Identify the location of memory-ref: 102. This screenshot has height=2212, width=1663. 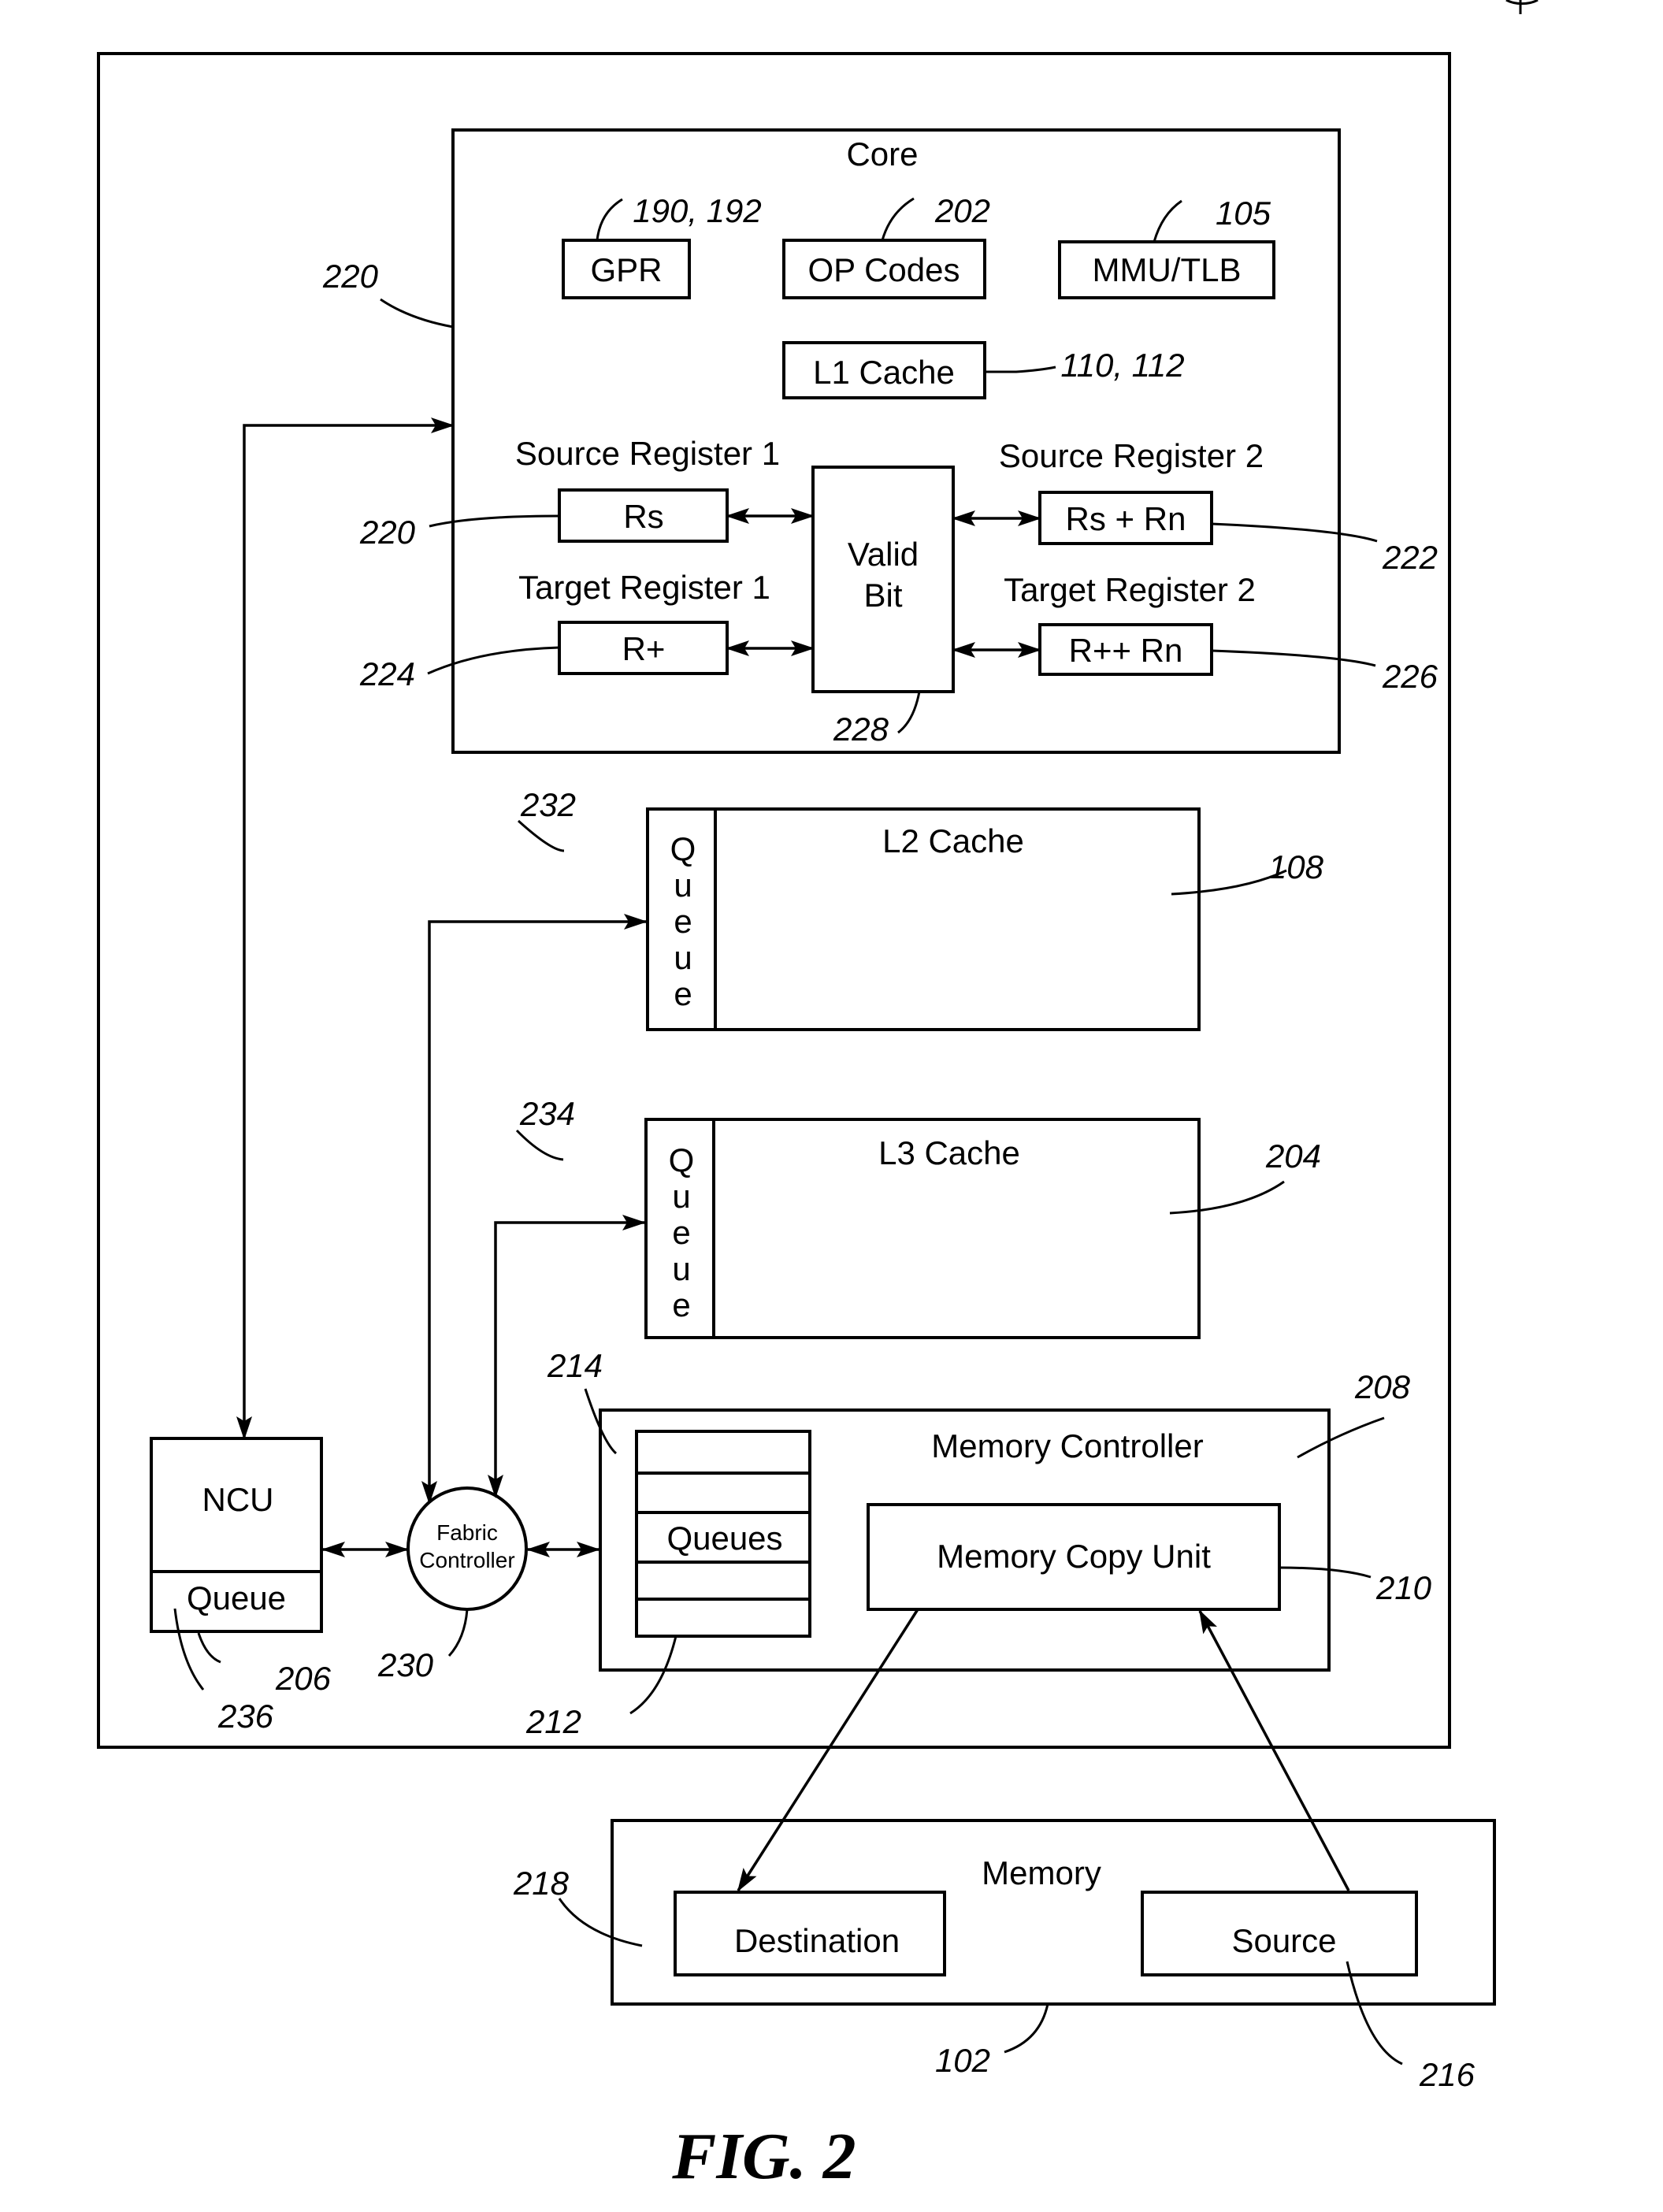
(963, 2060).